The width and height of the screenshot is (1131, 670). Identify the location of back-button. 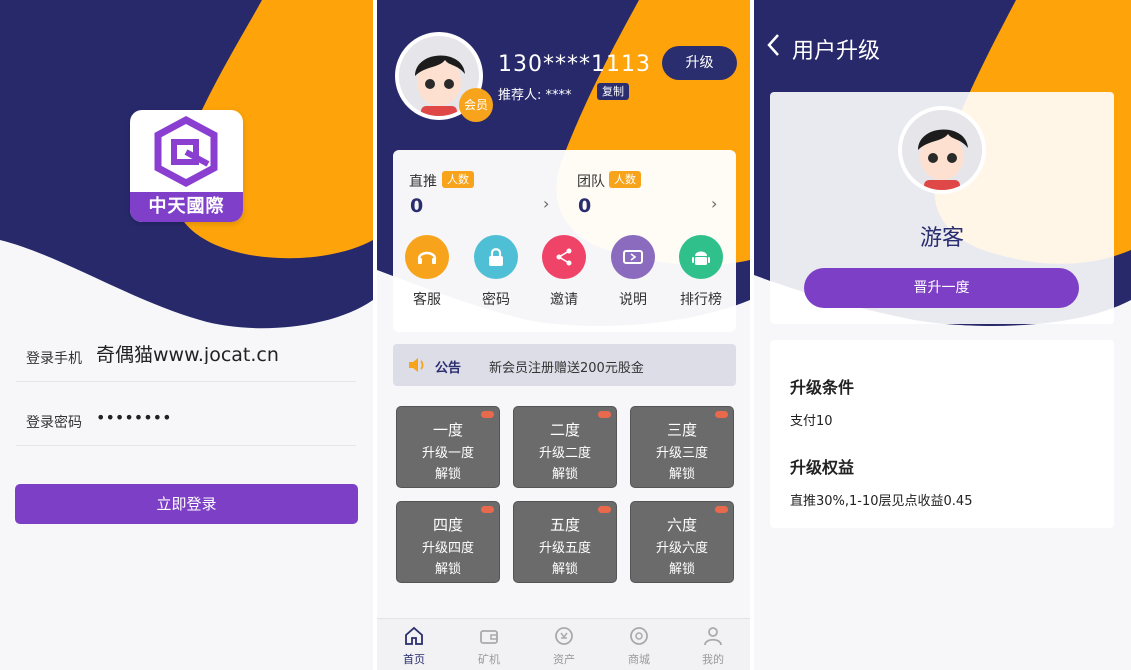
(774, 47).